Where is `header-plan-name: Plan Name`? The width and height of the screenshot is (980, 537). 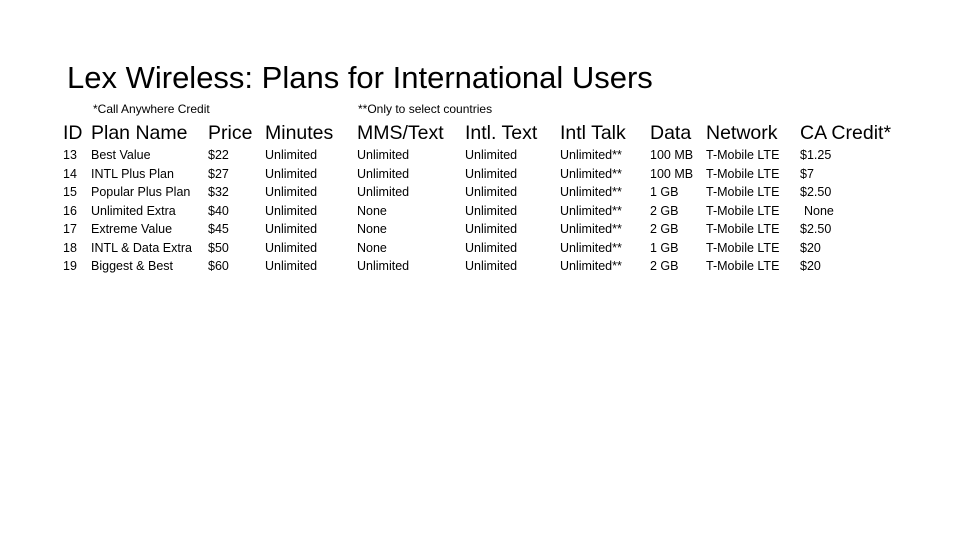 header-plan-name: Plan Name is located at coordinates (139, 133).